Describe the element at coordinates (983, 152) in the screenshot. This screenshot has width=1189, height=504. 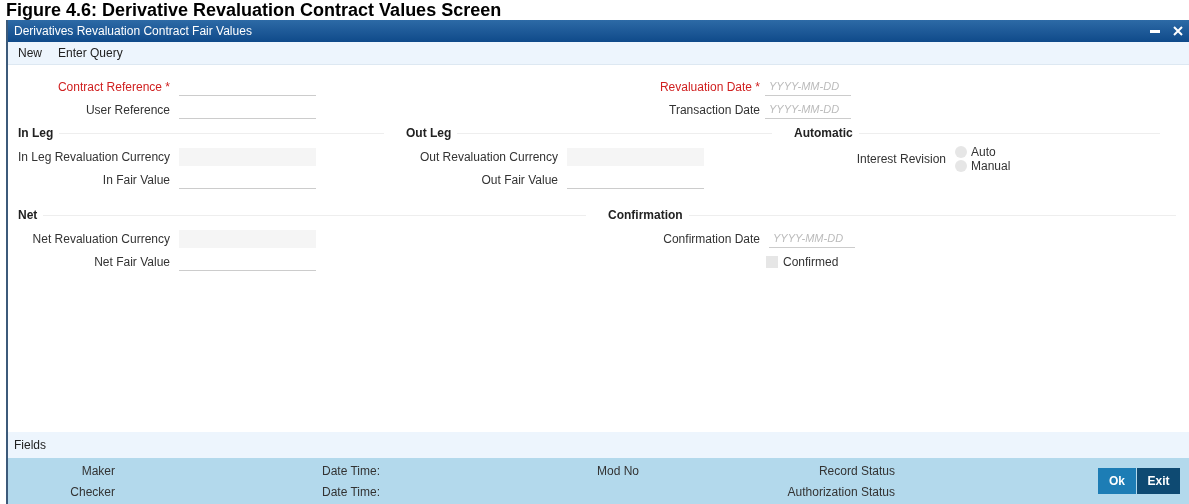
I see `radio-label: Auto` at that location.